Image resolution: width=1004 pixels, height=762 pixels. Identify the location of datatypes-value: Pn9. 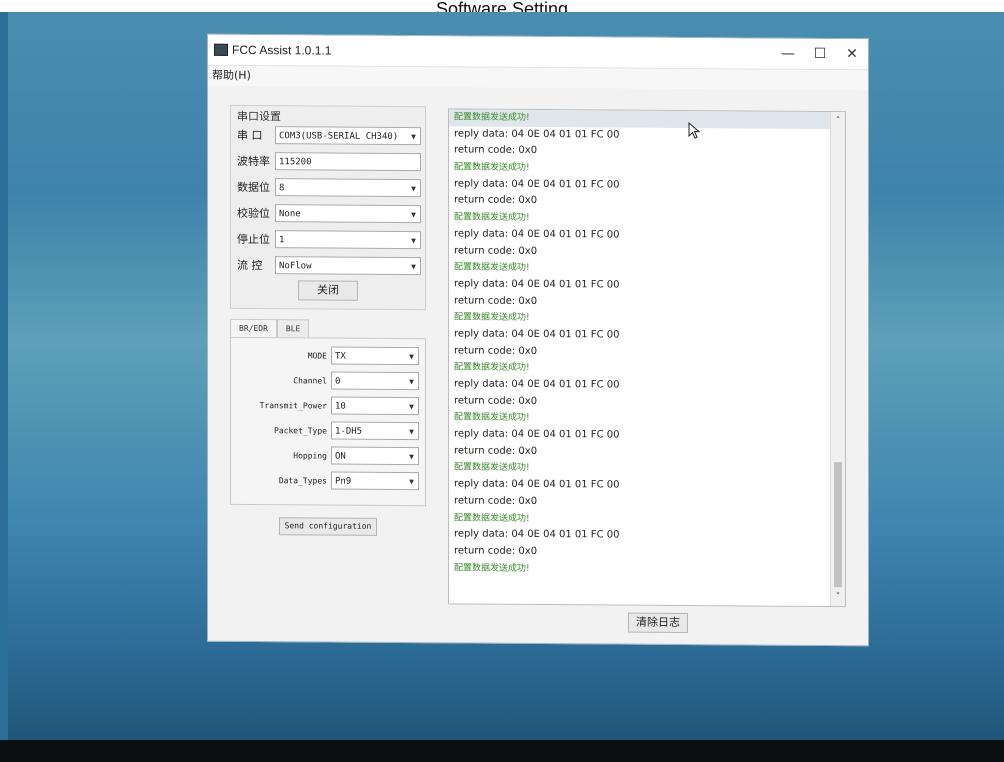
(343, 481).